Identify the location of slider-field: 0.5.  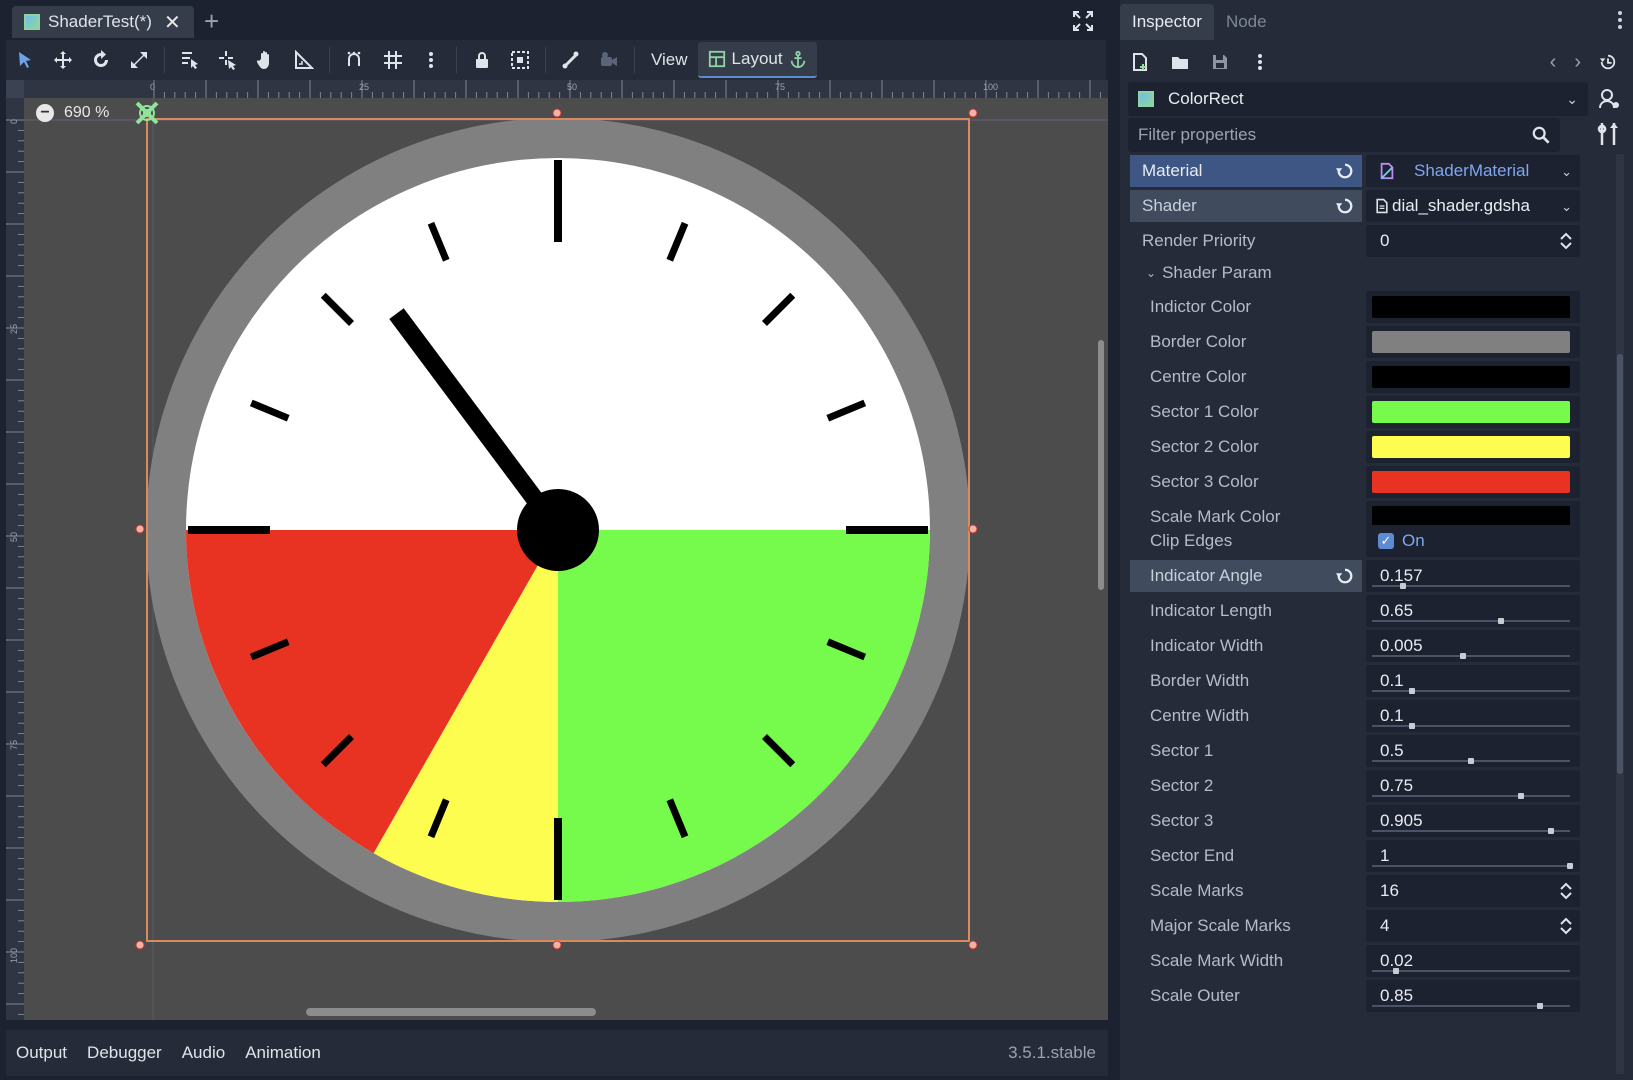
(1473, 751).